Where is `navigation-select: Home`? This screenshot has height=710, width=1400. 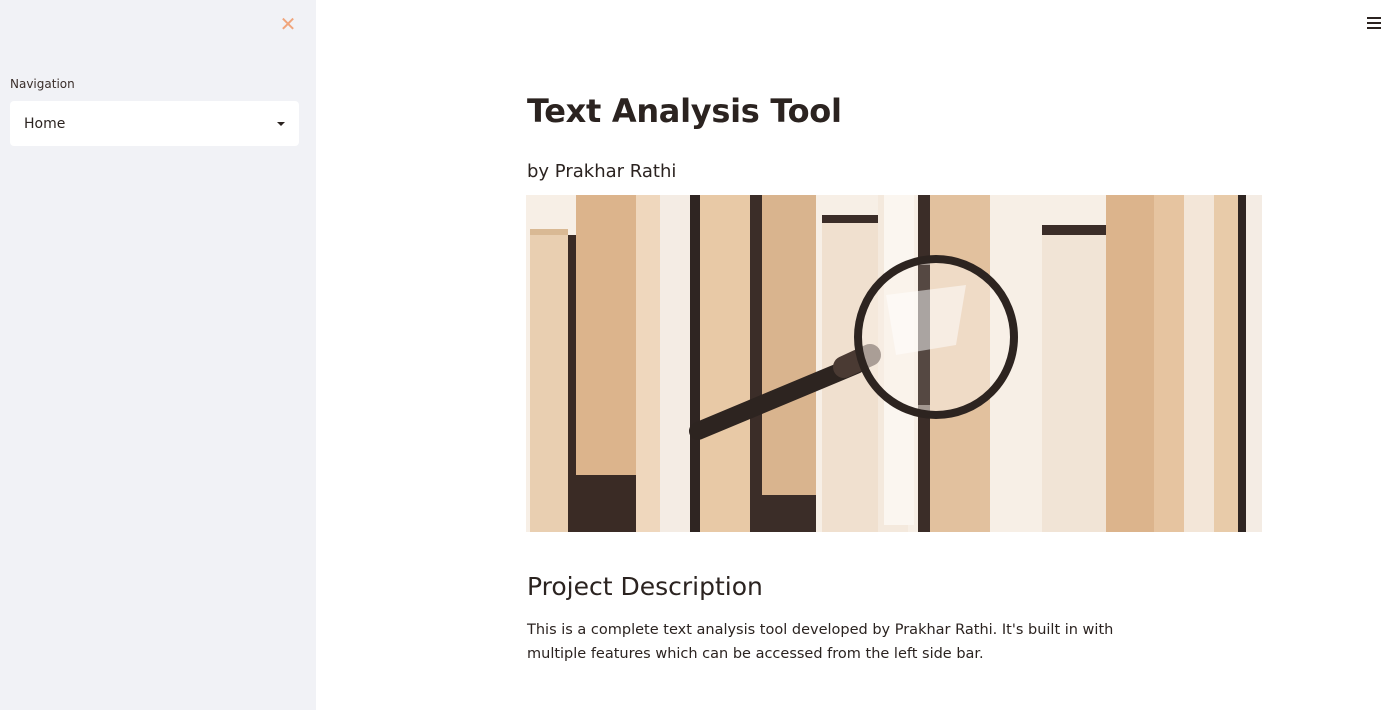
navigation-select: Home is located at coordinates (154, 123).